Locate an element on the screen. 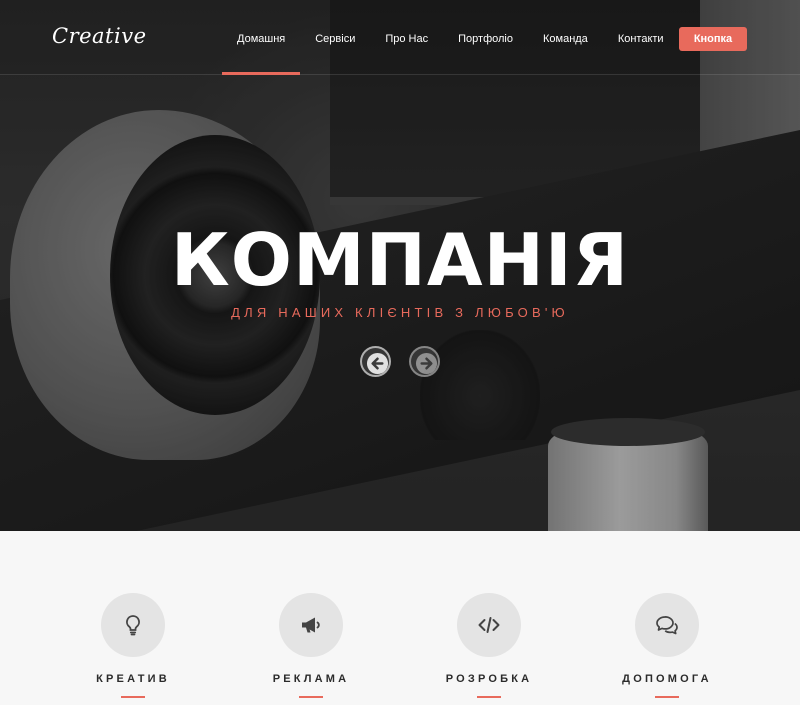 The image size is (800, 705). nav-item-team: Команда is located at coordinates (565, 37).